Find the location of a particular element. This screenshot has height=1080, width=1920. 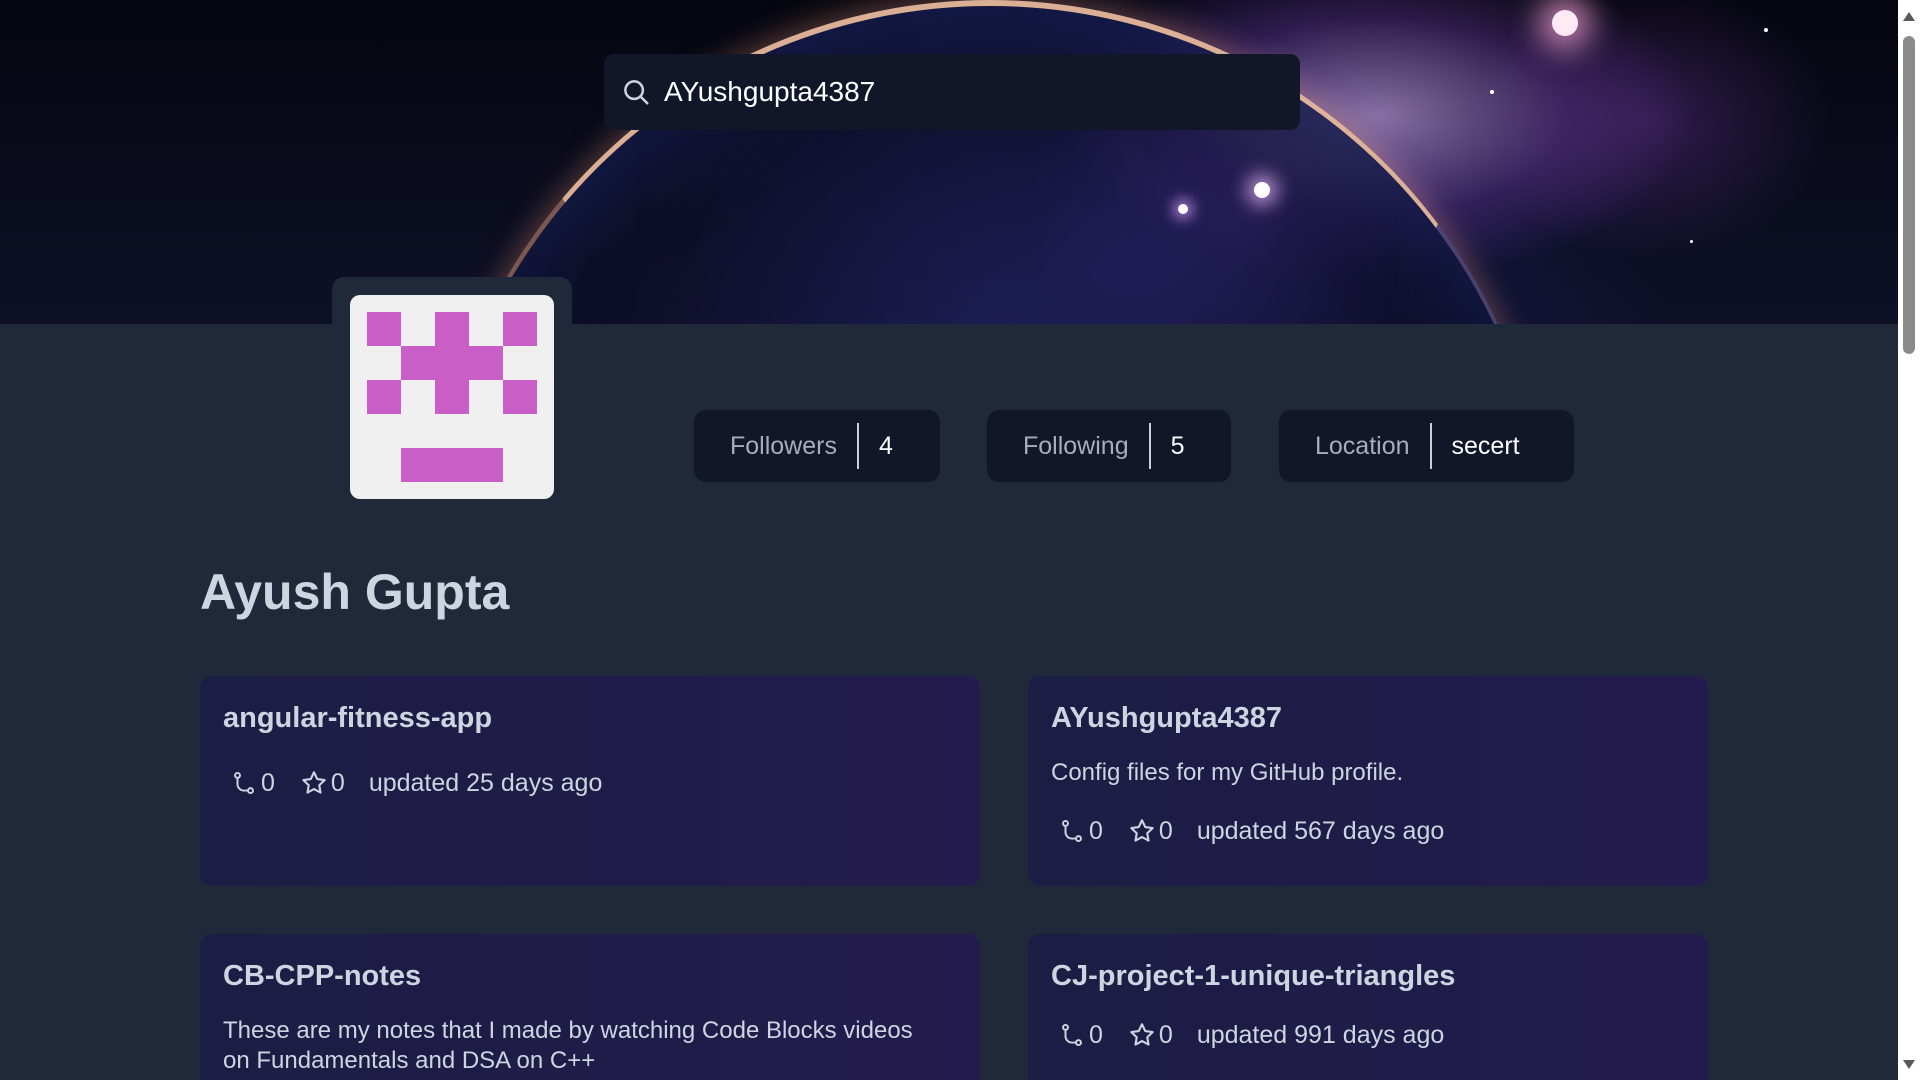

repo-meta: 0 0 updated 25 days ago is located at coordinates (590, 783).